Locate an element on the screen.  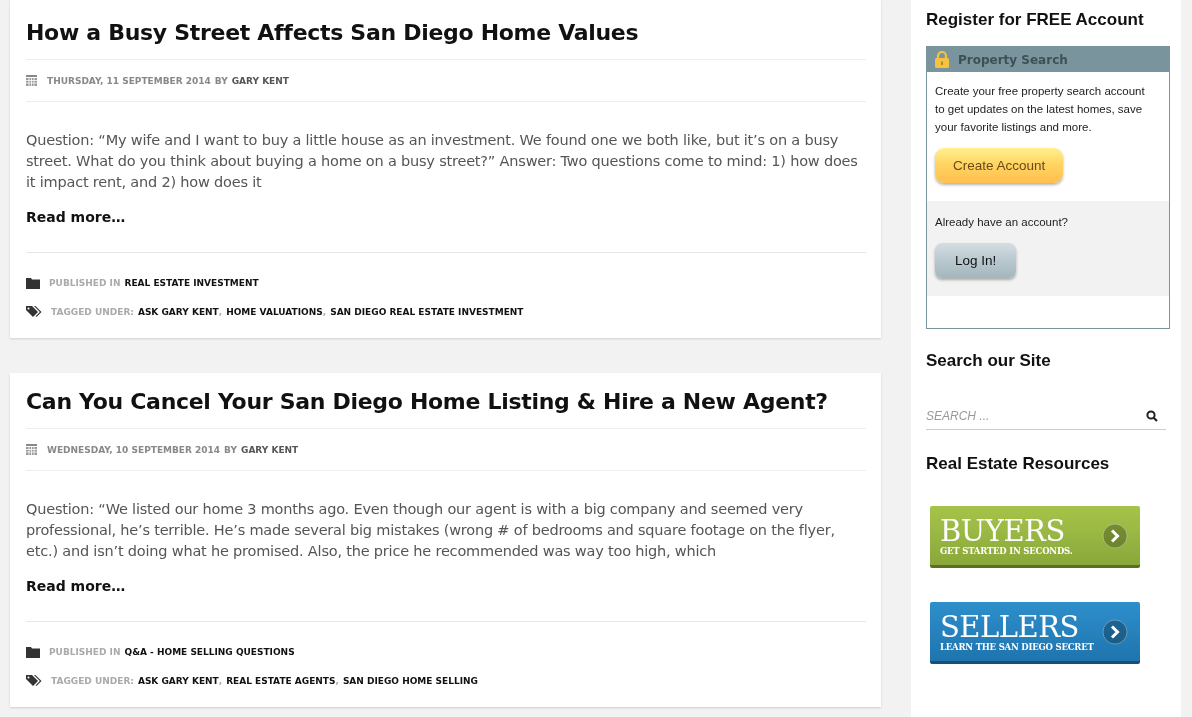
category-link: REAL ESTATE INVESTMENT is located at coordinates (191, 283).